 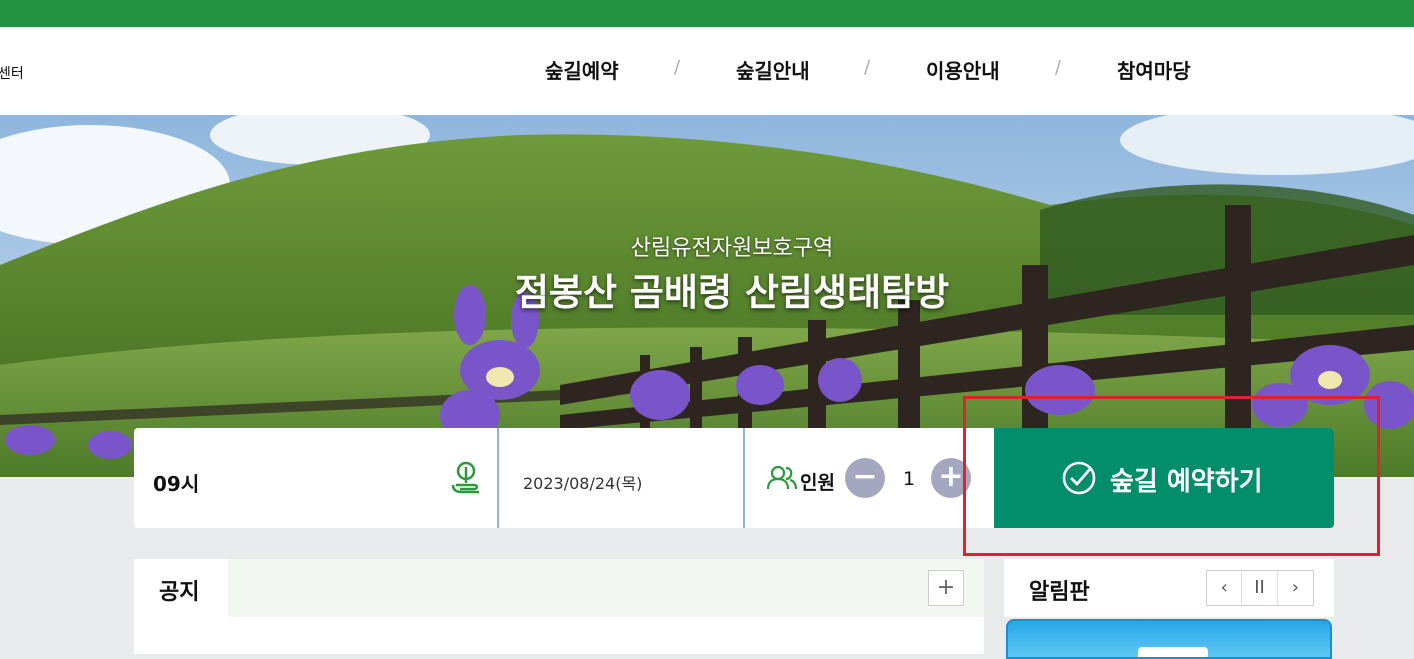 I want to click on board-pause-button: II, so click(x=1260, y=588).